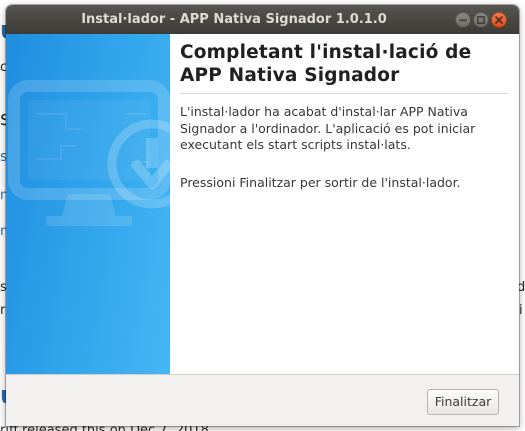 The image size is (525, 431). I want to click on minimize-icon, so click(463, 20).